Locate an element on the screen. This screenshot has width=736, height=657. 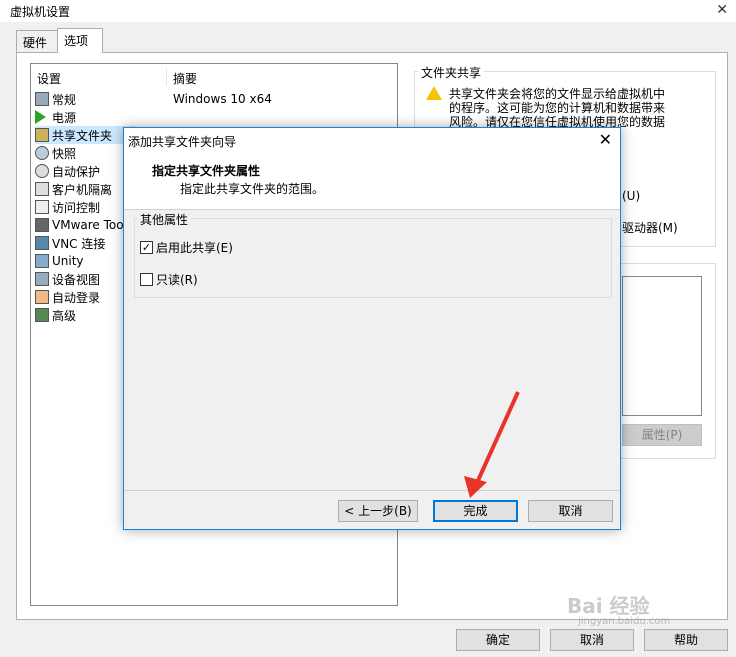
settings-item-vnc: VNC 连接 is located at coordinates (70, 243).